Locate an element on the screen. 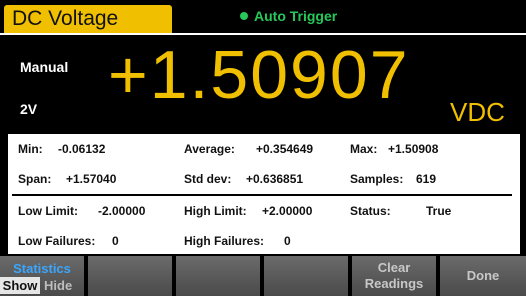 Image resolution: width=526 pixels, height=296 pixels. stats-row-failures: Low Failures: 0 High Failures: 0 is located at coordinates (264, 241).